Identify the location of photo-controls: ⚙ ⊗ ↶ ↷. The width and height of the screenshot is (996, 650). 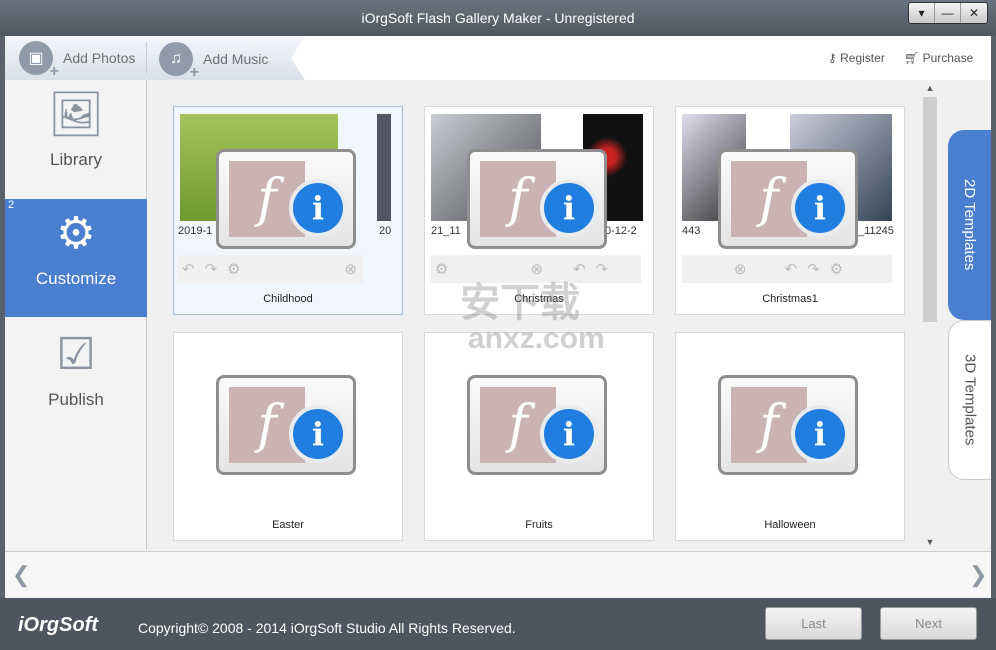
(536, 269).